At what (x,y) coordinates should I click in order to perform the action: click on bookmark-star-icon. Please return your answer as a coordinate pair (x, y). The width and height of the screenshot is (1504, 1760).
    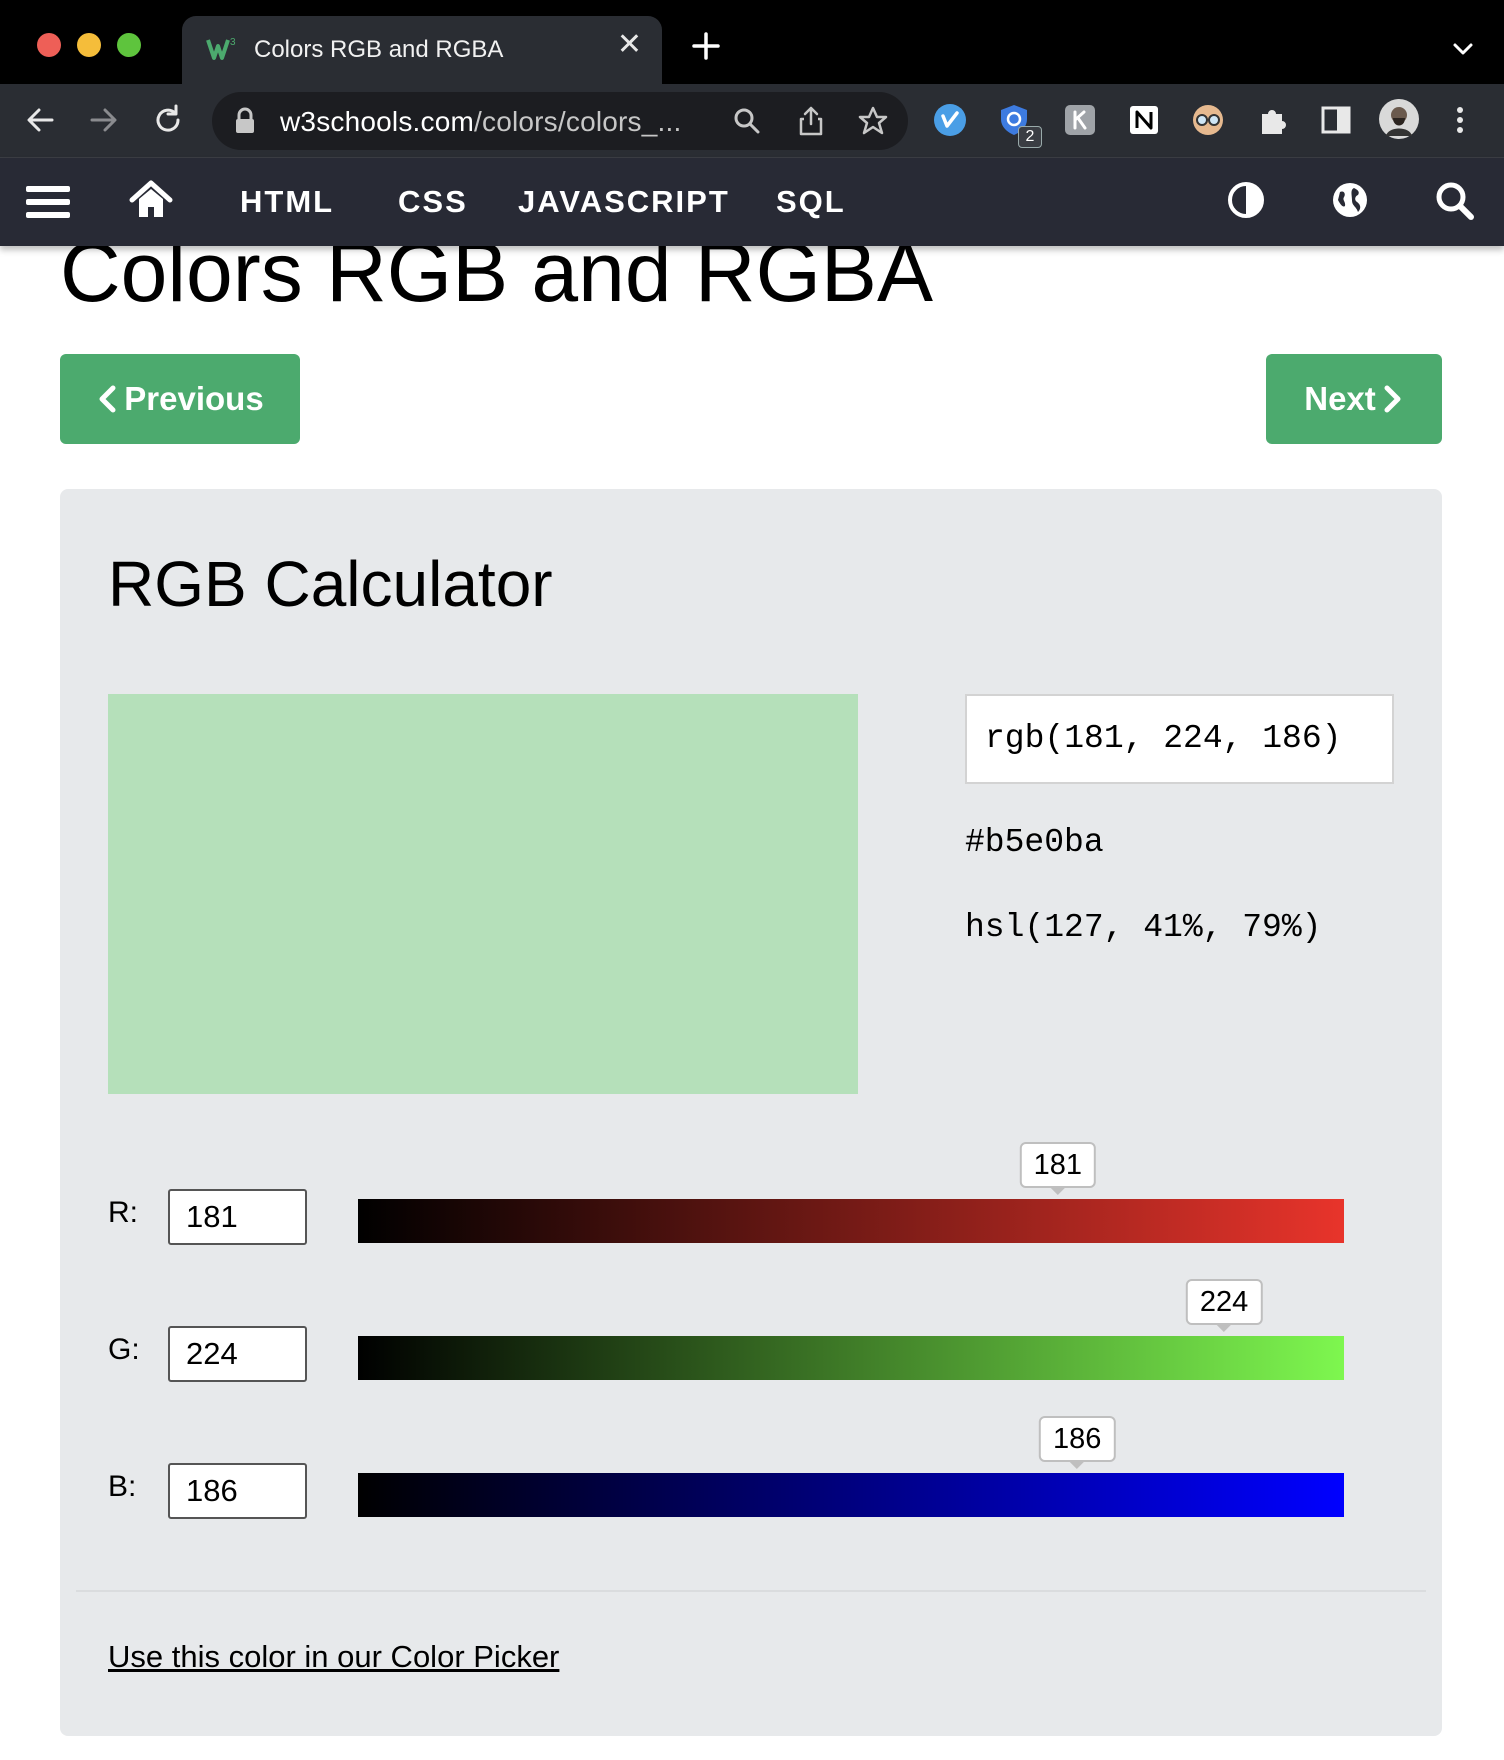
    Looking at the image, I should click on (873, 121).